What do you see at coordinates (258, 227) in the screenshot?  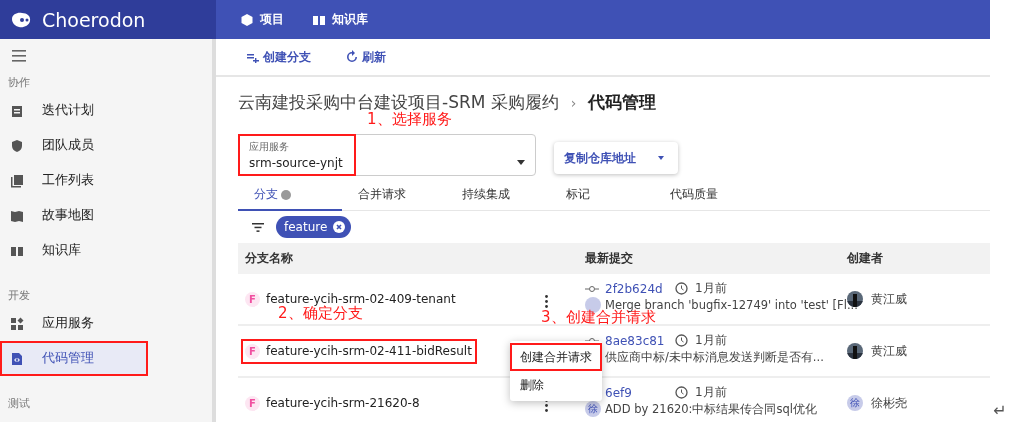 I see `filter-icon` at bounding box center [258, 227].